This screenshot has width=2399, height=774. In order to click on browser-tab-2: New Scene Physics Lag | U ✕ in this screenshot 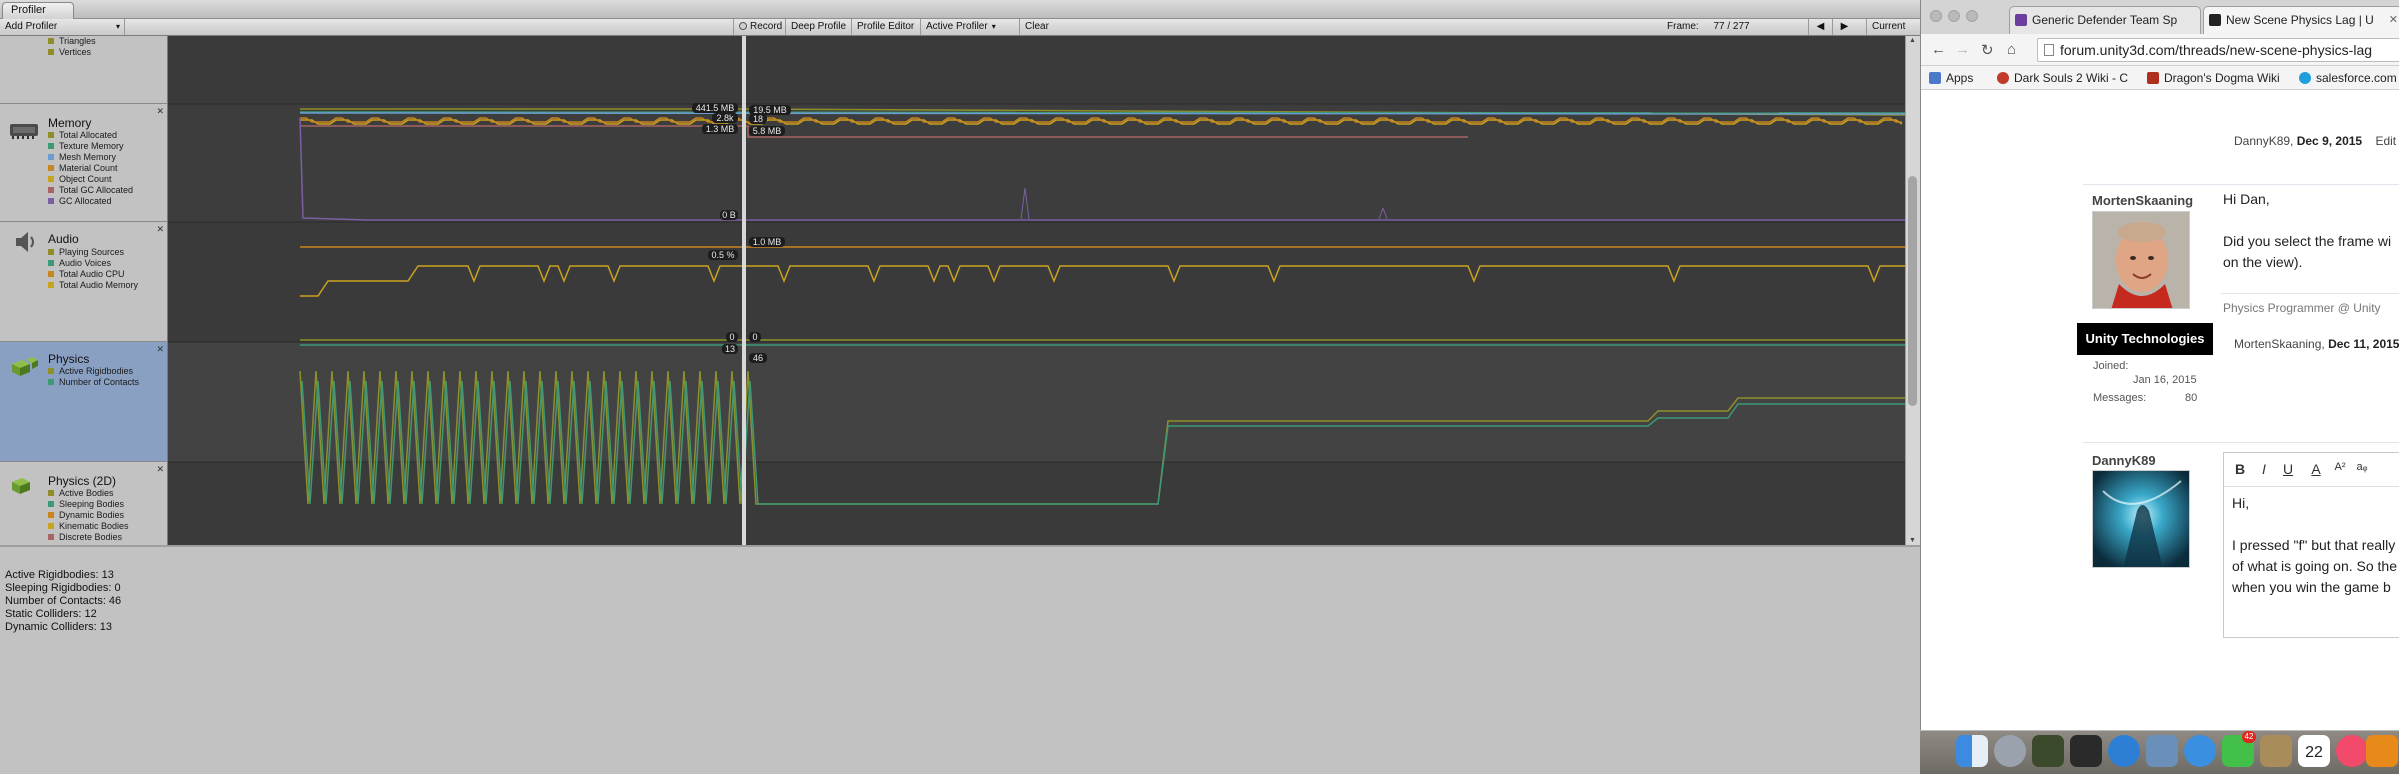, I will do `click(2301, 20)`.